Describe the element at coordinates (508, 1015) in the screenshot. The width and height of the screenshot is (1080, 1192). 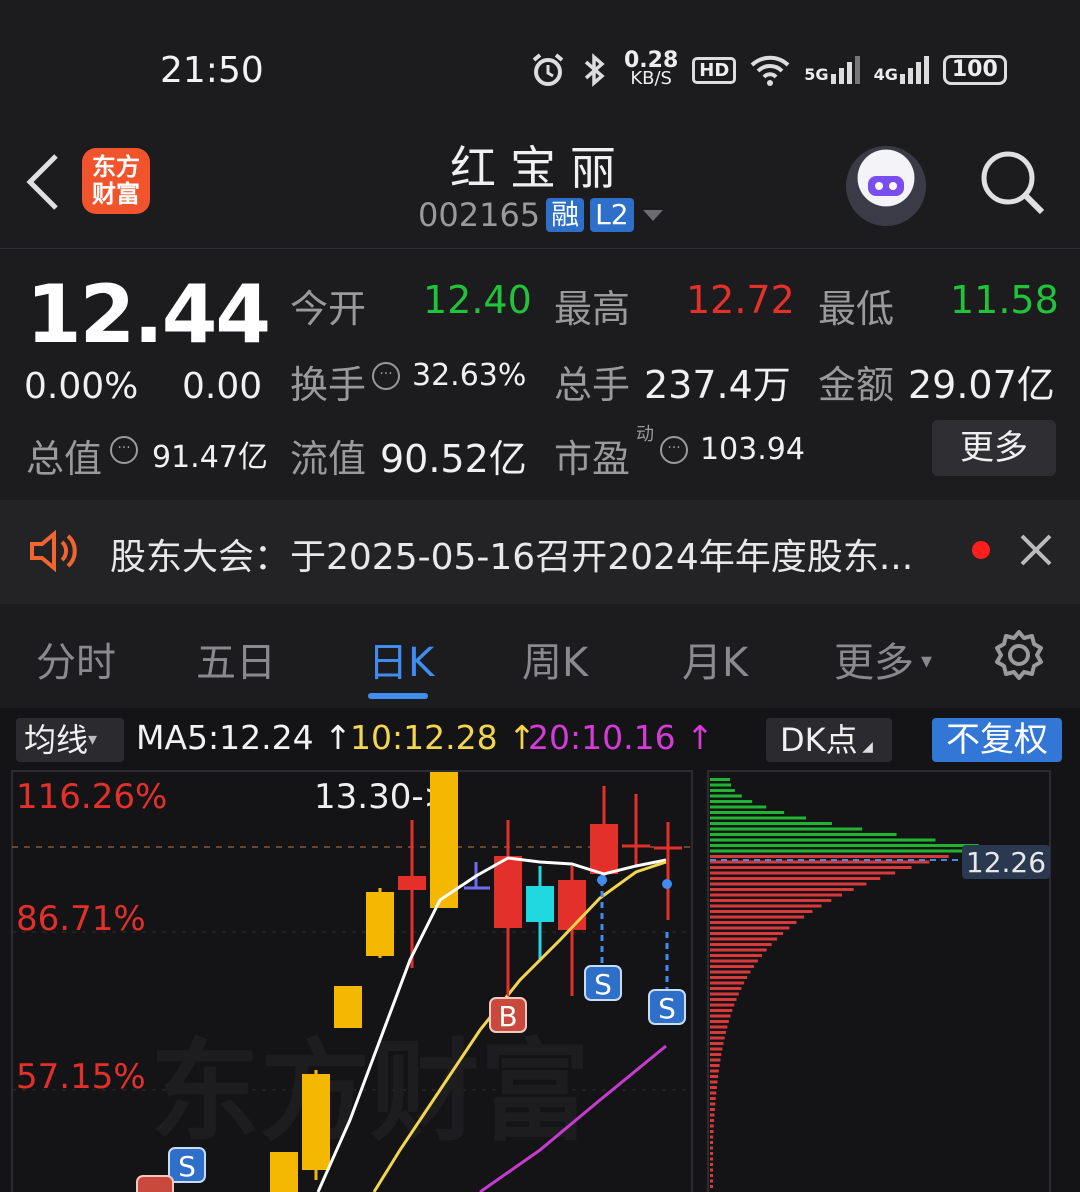
I see `buy-signal-badge: B` at that location.